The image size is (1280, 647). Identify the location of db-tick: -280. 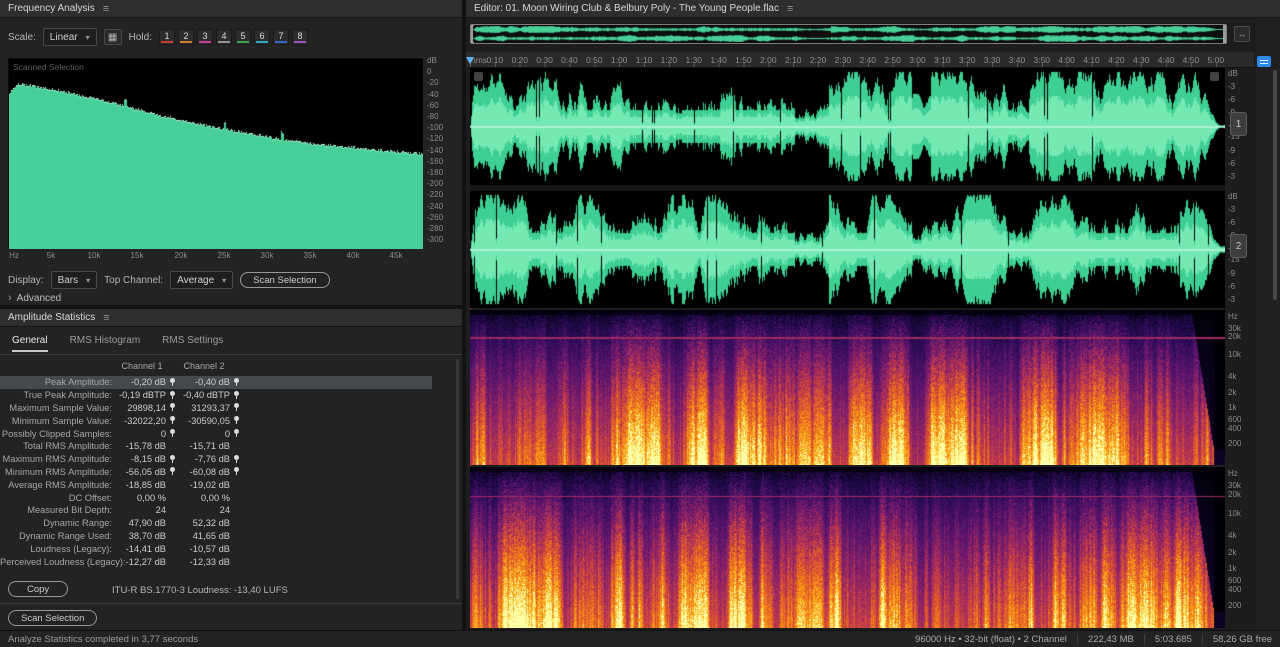
(435, 228).